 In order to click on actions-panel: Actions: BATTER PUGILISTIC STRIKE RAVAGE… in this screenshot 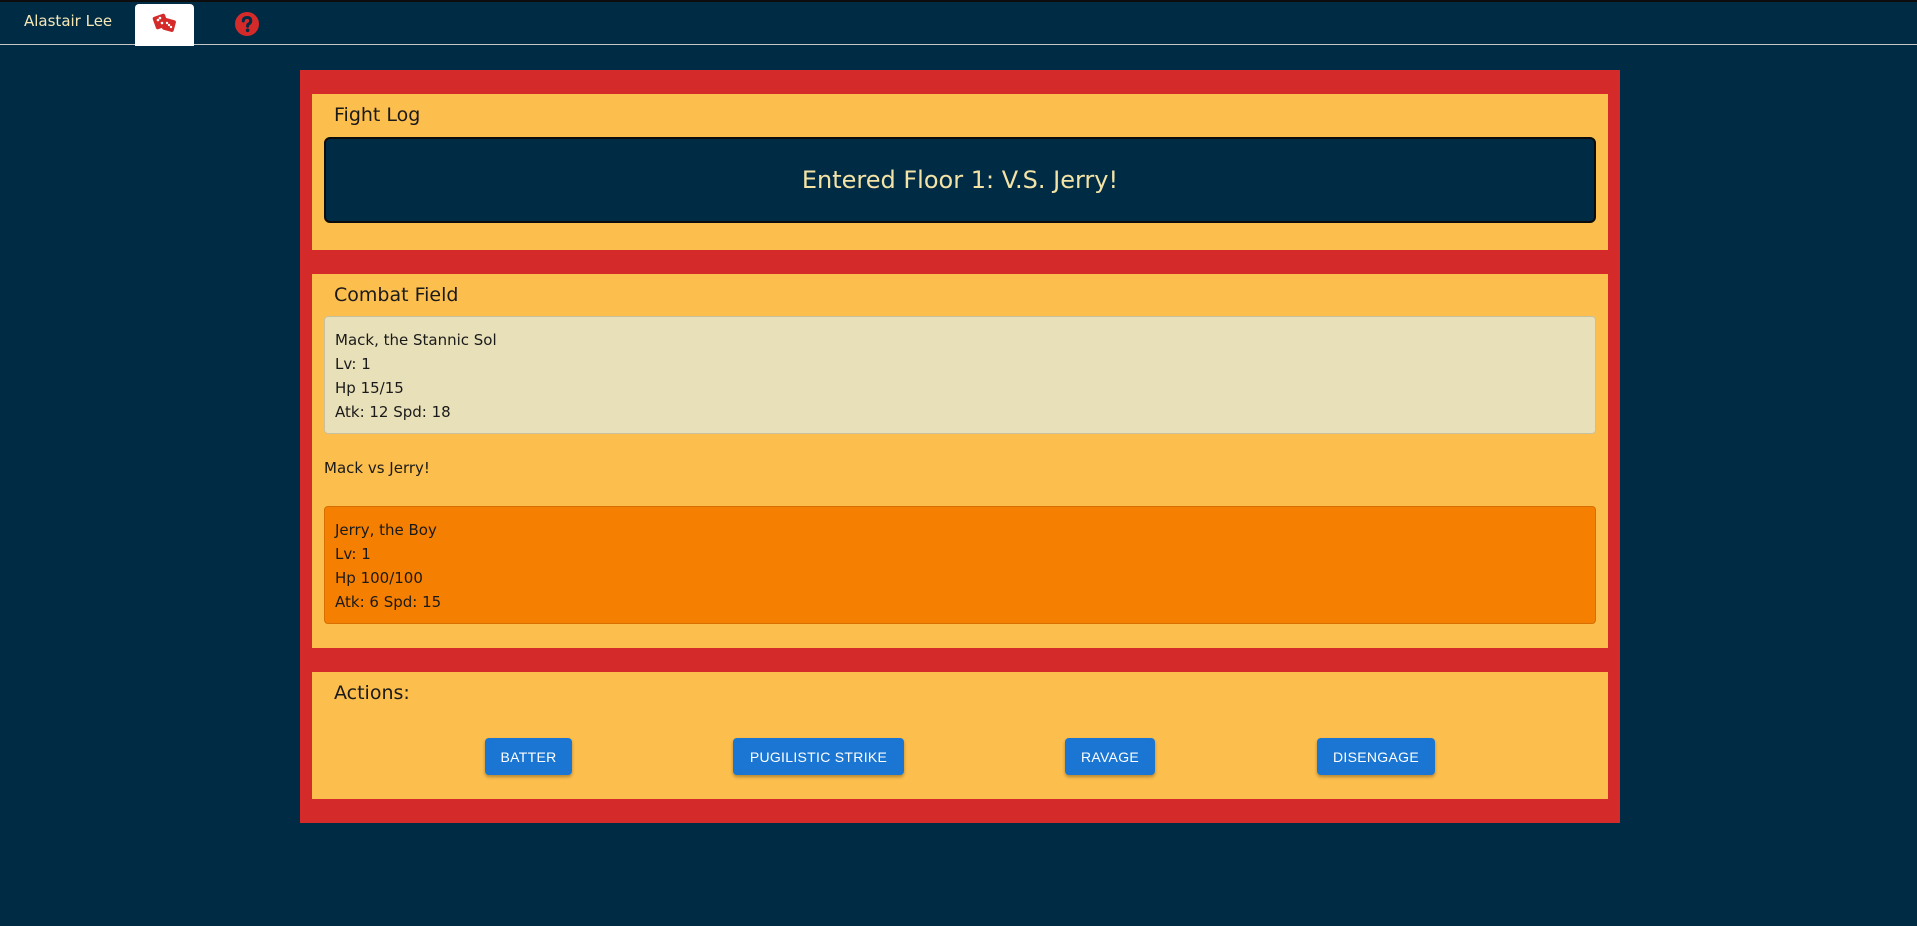, I will do `click(960, 735)`.